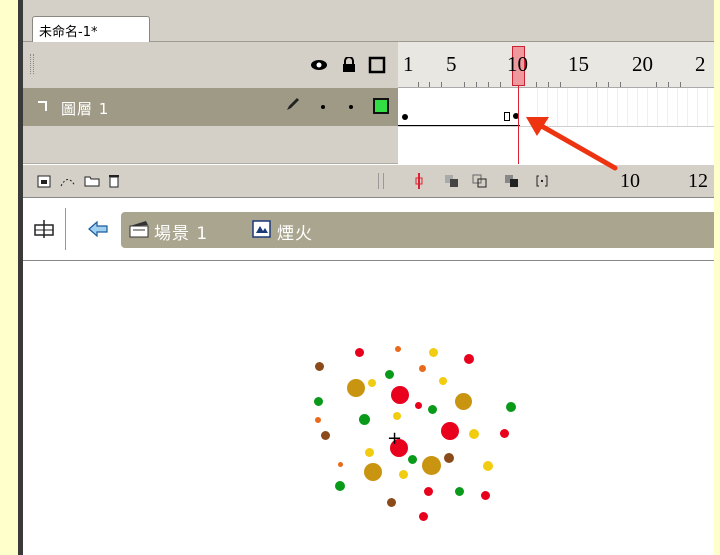 This screenshot has height=555, width=720. Describe the element at coordinates (9, 277) in the screenshot. I see `slide-margin-left` at that location.